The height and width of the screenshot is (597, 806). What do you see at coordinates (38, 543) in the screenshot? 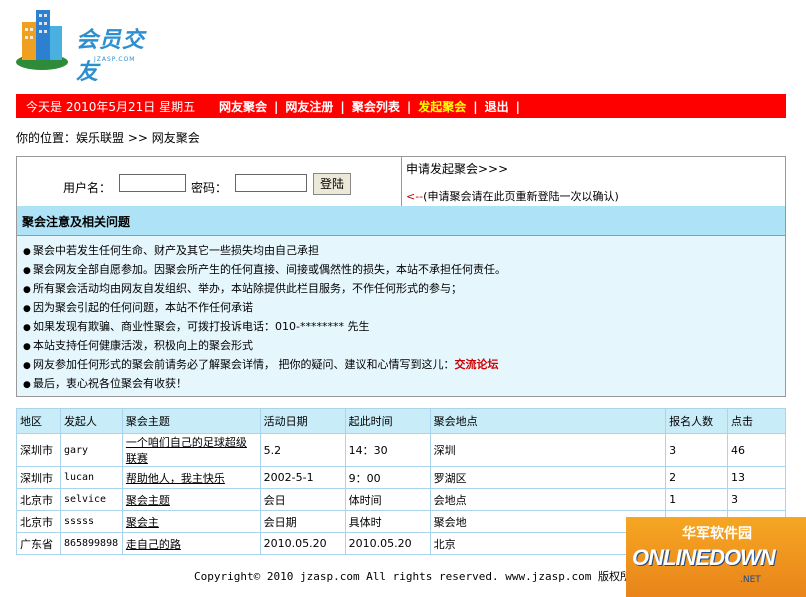
I see `cell-region: 广东省` at bounding box center [38, 543].